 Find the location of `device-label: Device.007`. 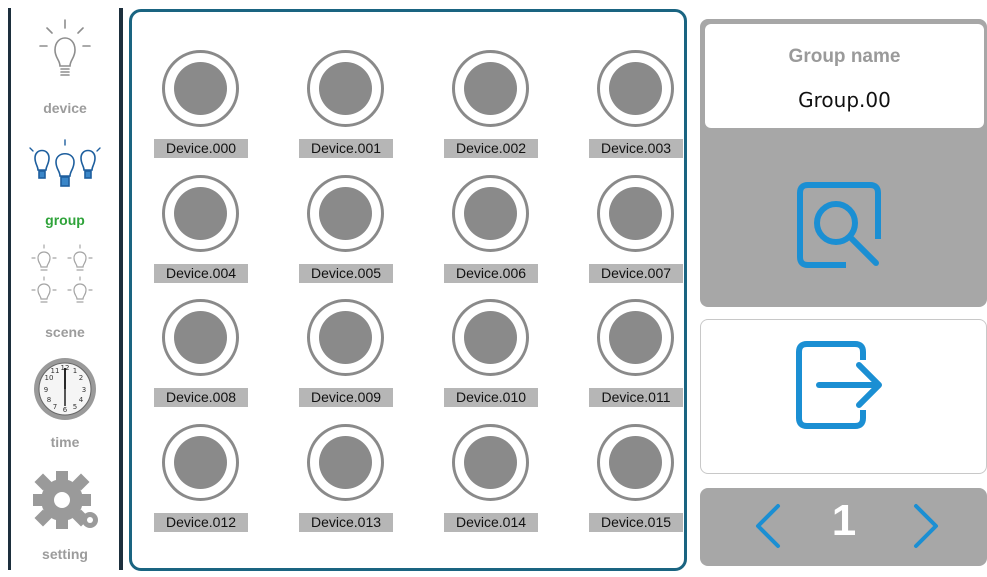

device-label: Device.007 is located at coordinates (636, 273).